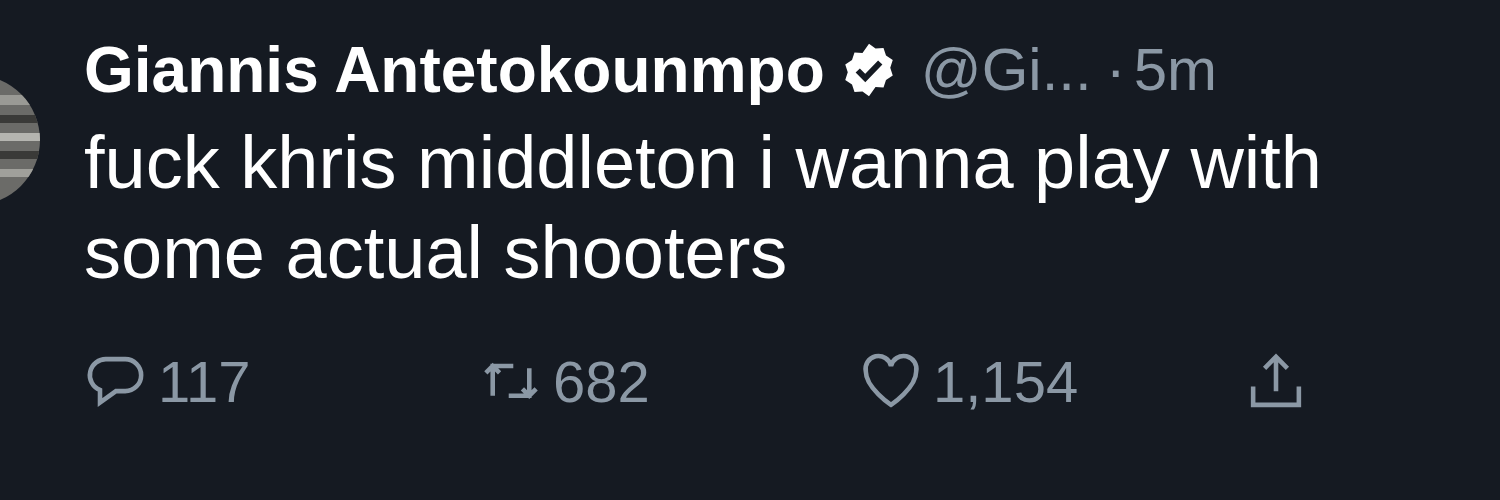  I want to click on author-name: Giannis Antetokounmpo, so click(454, 70).